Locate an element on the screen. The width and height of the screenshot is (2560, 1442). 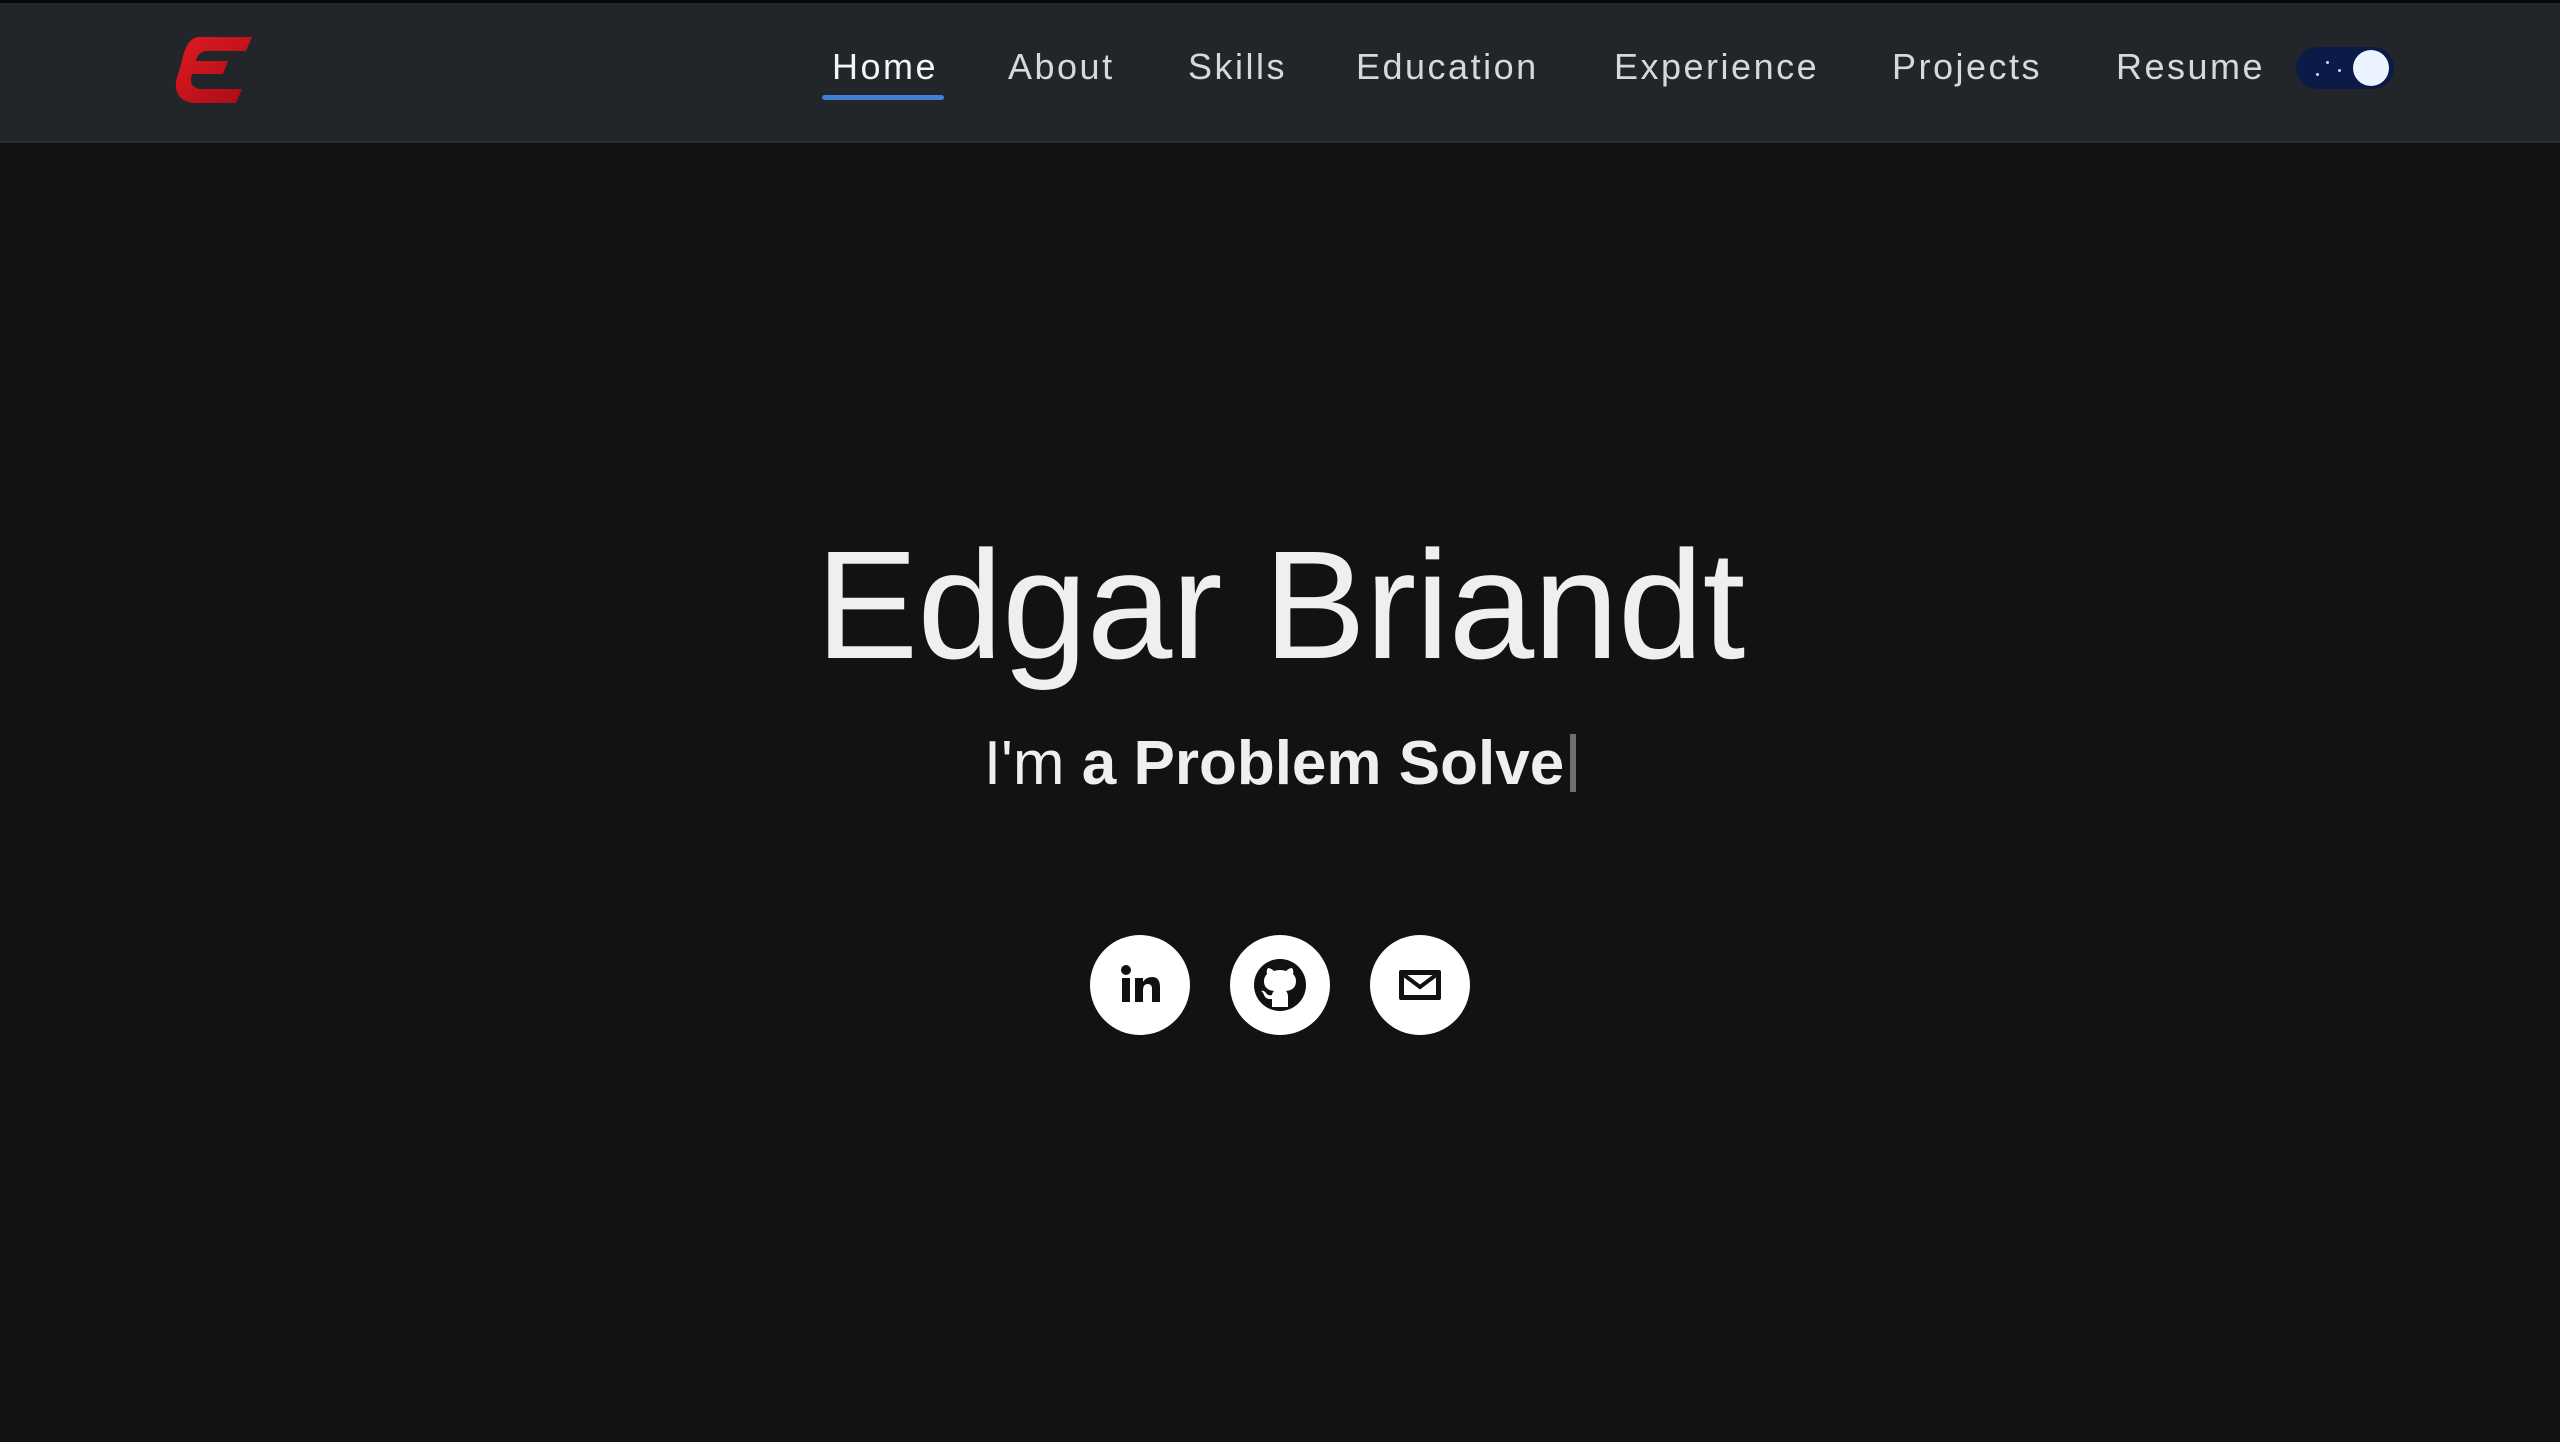
nav-item-education: Education is located at coordinates (1447, 71).